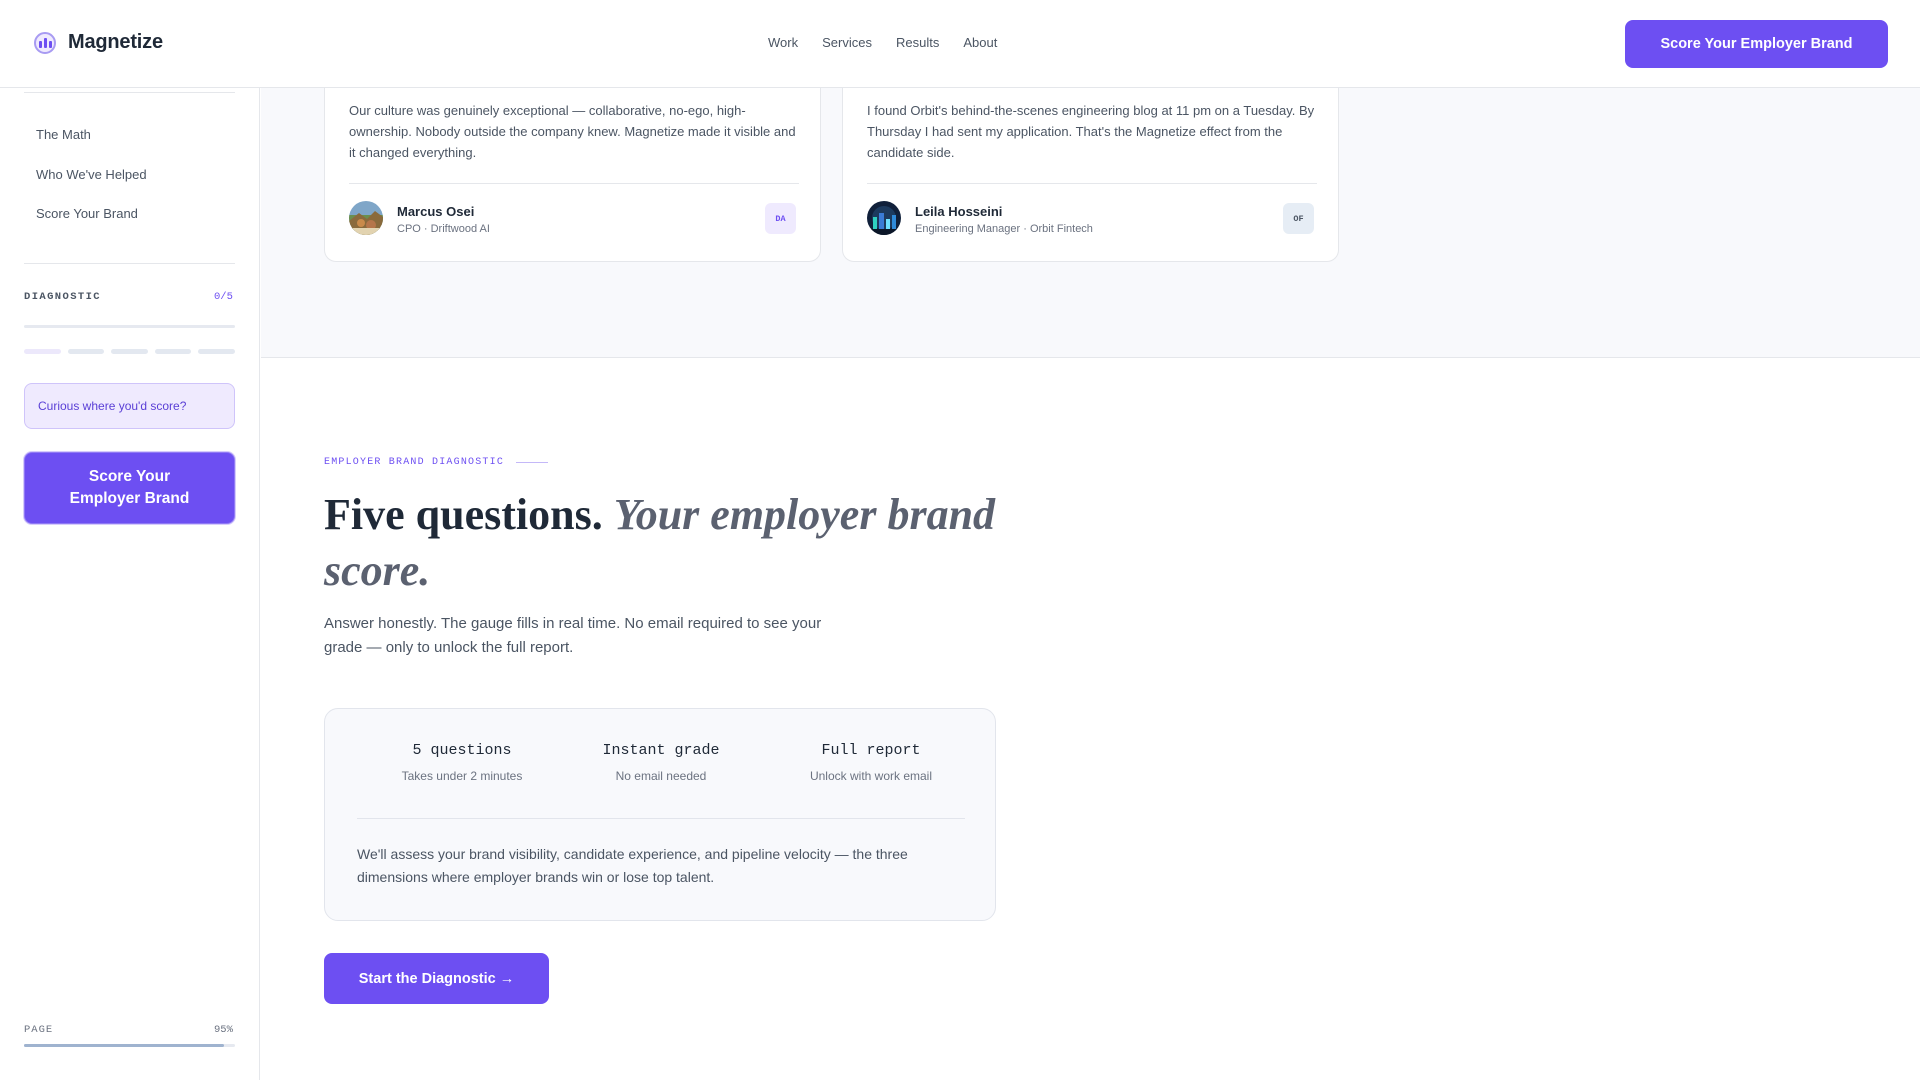 The width and height of the screenshot is (1920, 1080). What do you see at coordinates (124, 1045) in the screenshot?
I see `page-progress-fill` at bounding box center [124, 1045].